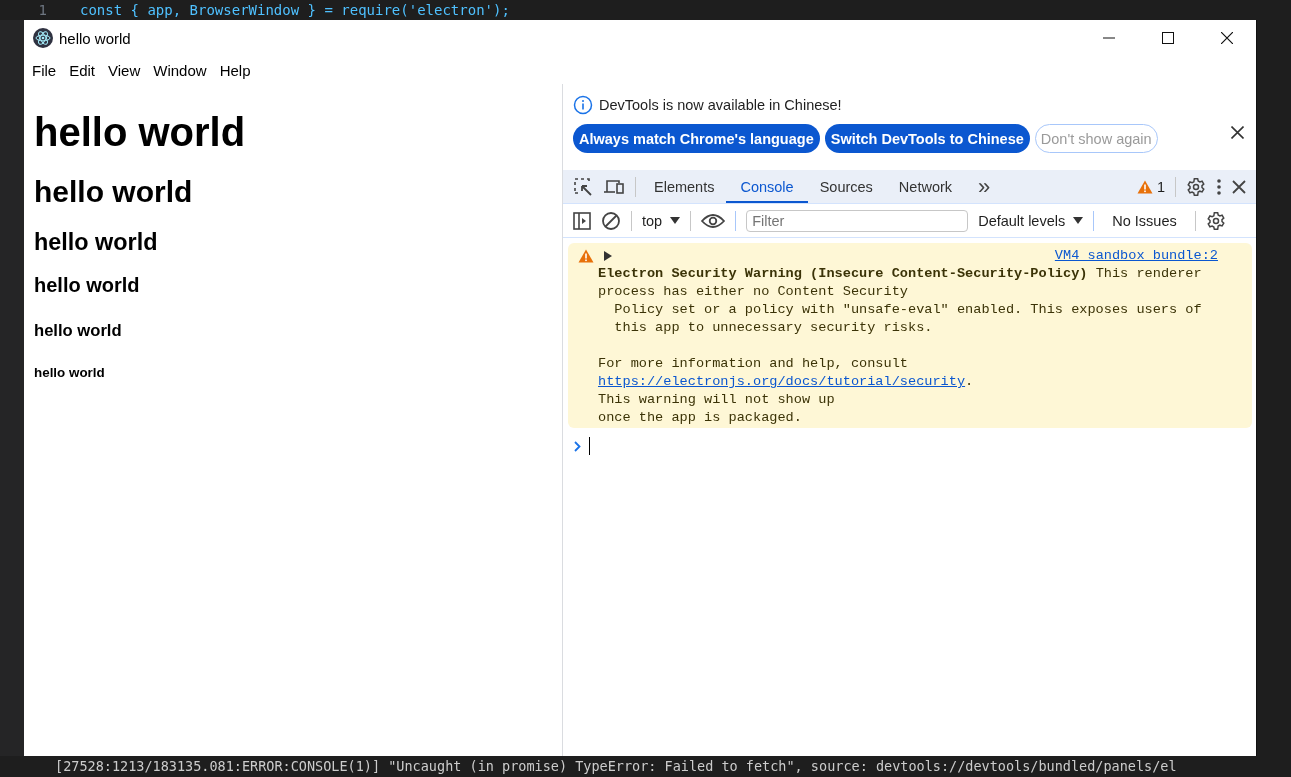 The width and height of the screenshot is (1291, 777). What do you see at coordinates (42, 10) in the screenshot?
I see `line-number: 1` at bounding box center [42, 10].